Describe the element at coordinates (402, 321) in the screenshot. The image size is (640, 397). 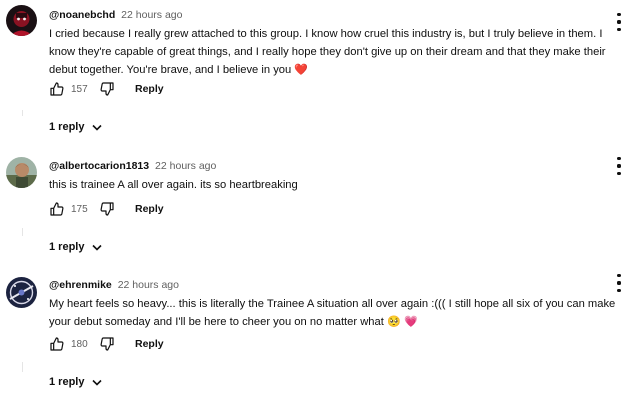
I see `pleading-face-emoji: 🥺 💗` at that location.